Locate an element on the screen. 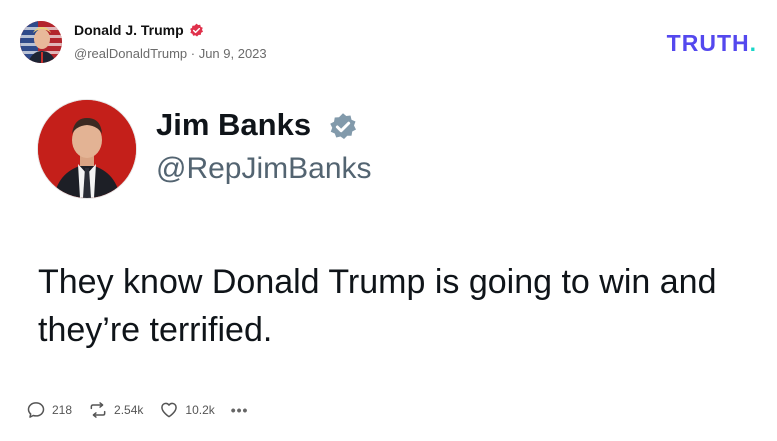  author-avatar-image is located at coordinates (41, 42).